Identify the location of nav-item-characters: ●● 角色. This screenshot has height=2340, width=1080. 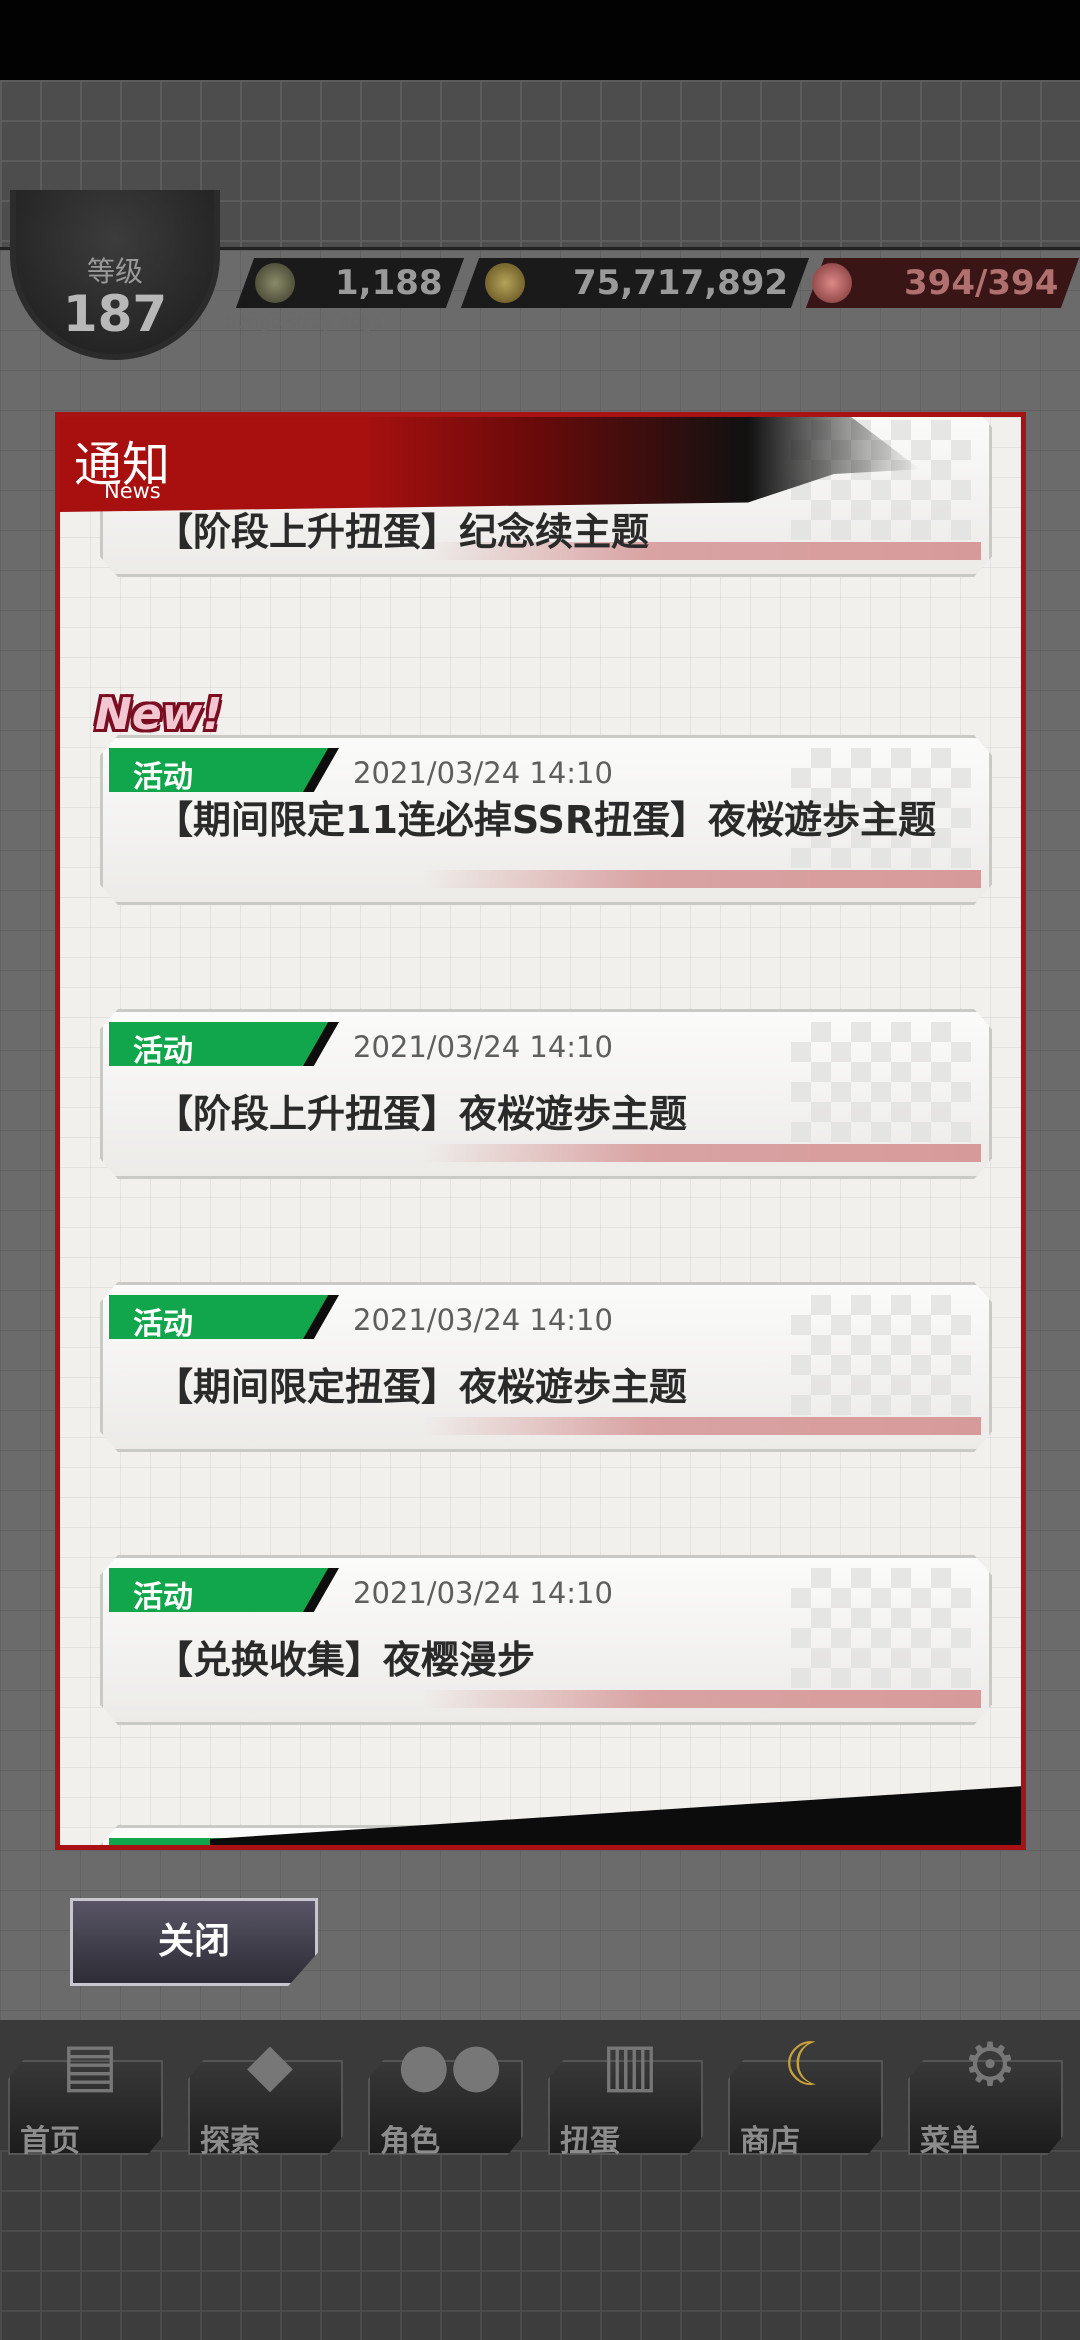
(445, 2095).